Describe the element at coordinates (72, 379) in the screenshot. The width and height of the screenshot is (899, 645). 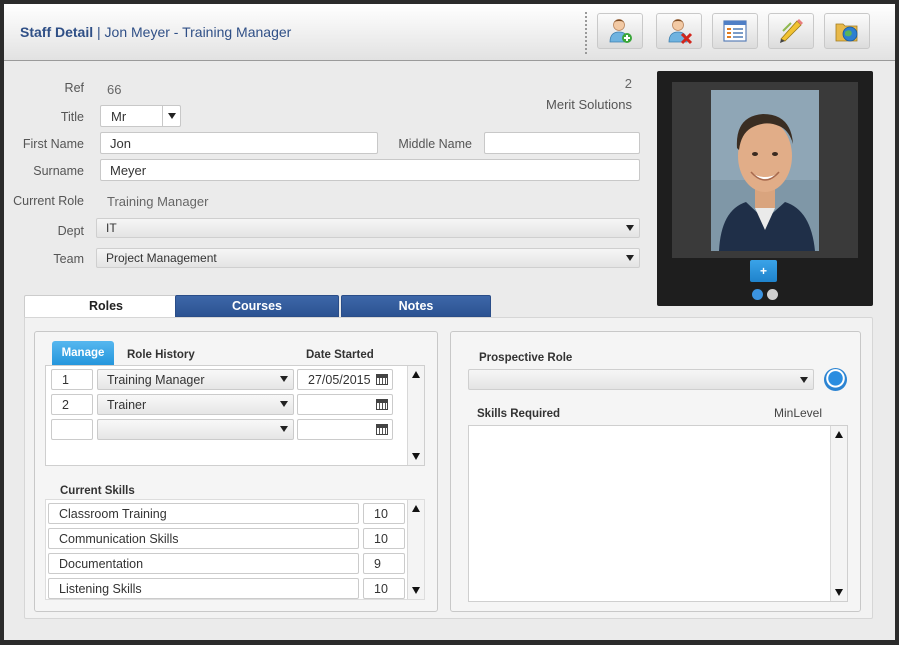
I see `role-row-number: 1` at that location.